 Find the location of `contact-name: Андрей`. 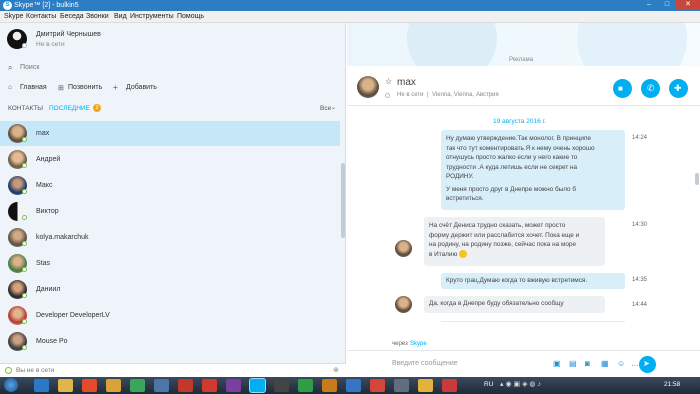

contact-name: Андрей is located at coordinates (48, 159).